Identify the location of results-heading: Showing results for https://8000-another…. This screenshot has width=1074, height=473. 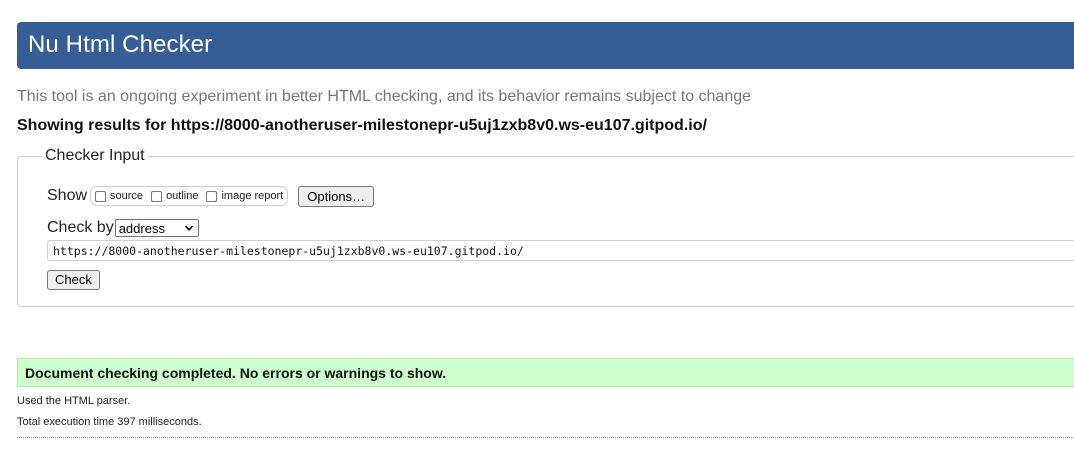
(362, 125).